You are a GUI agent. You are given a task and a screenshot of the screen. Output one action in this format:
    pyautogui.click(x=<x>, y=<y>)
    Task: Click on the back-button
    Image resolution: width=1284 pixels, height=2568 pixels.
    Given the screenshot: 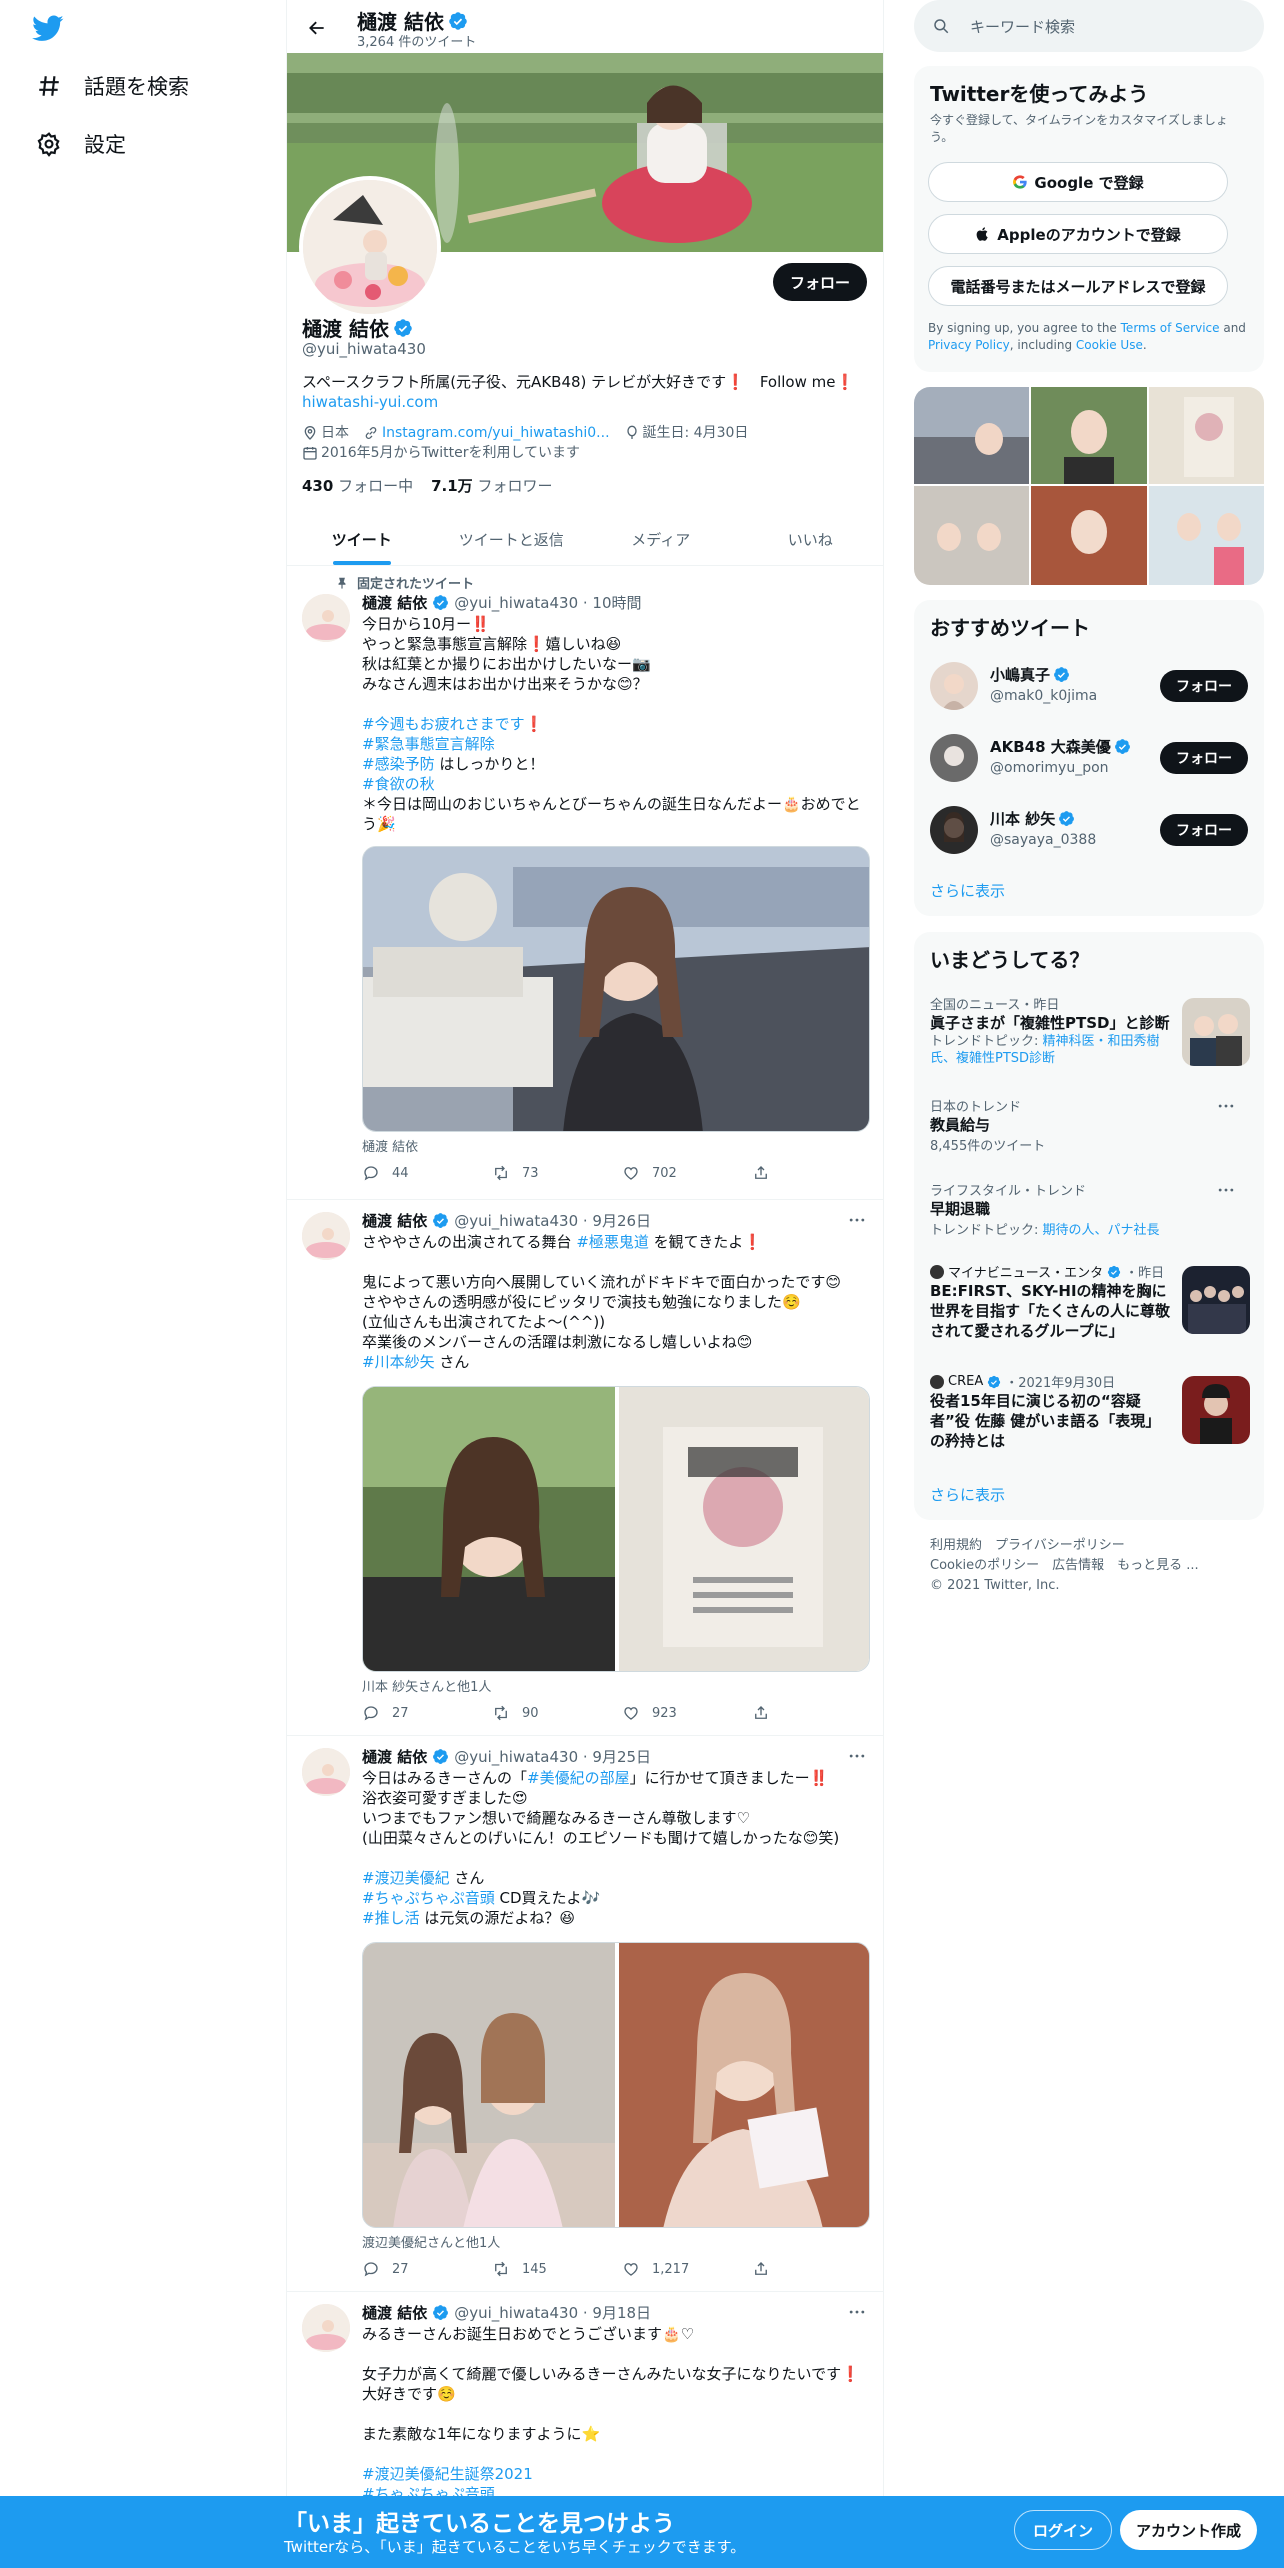 What is the action you would take?
    pyautogui.click(x=317, y=28)
    